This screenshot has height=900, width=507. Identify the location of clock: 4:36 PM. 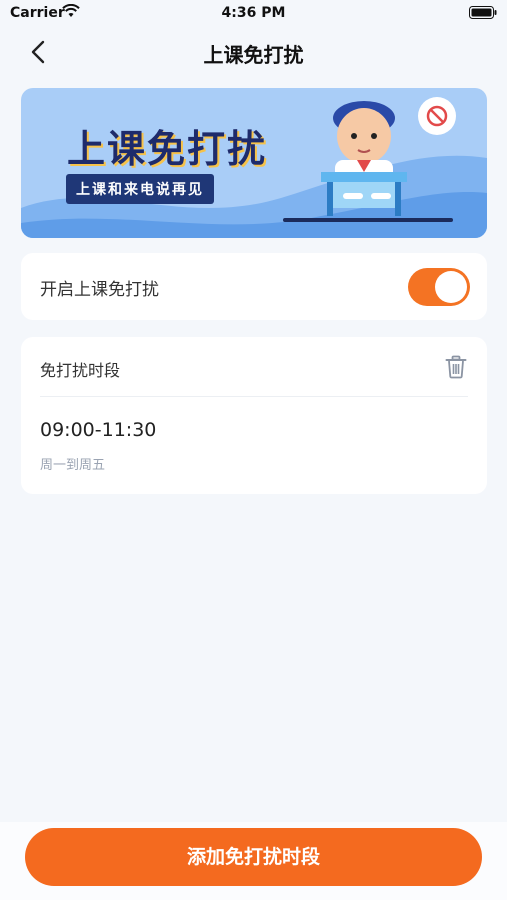
(253, 13).